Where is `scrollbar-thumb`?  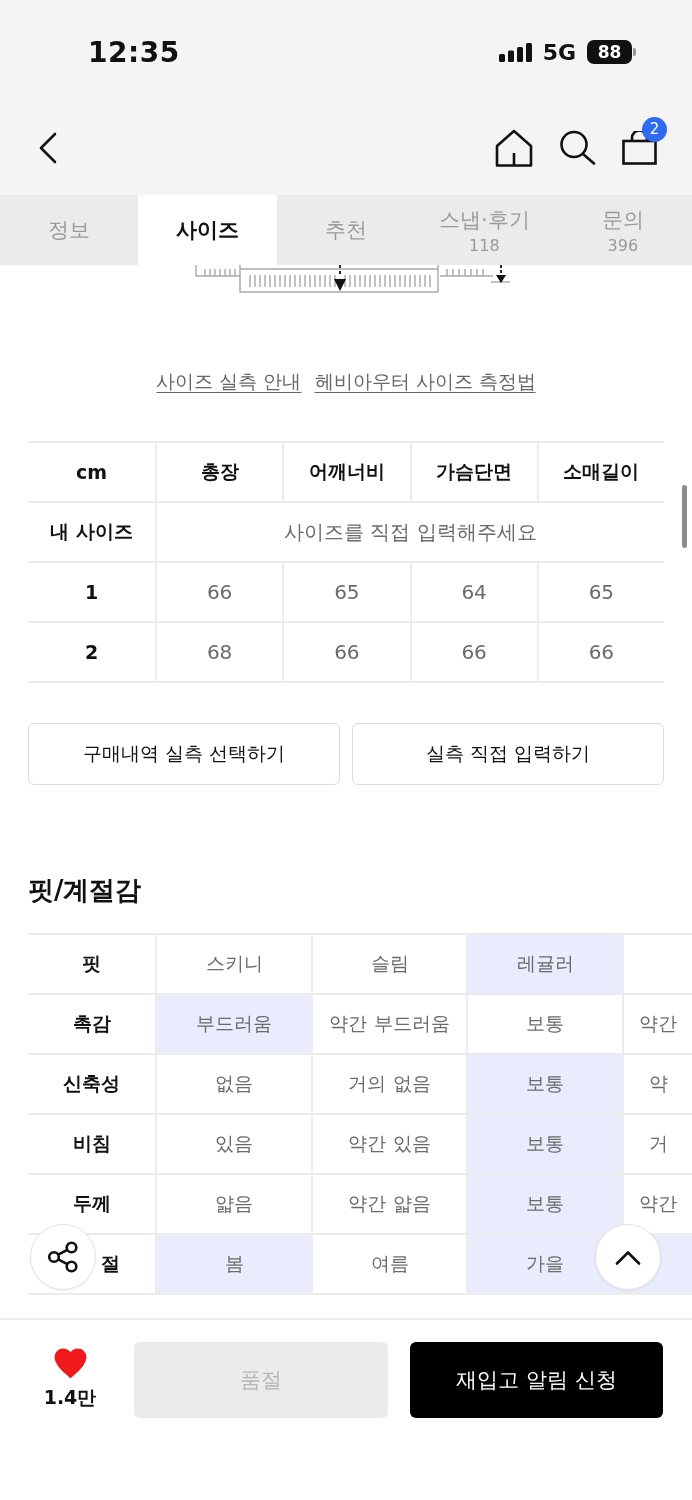 scrollbar-thumb is located at coordinates (684, 516).